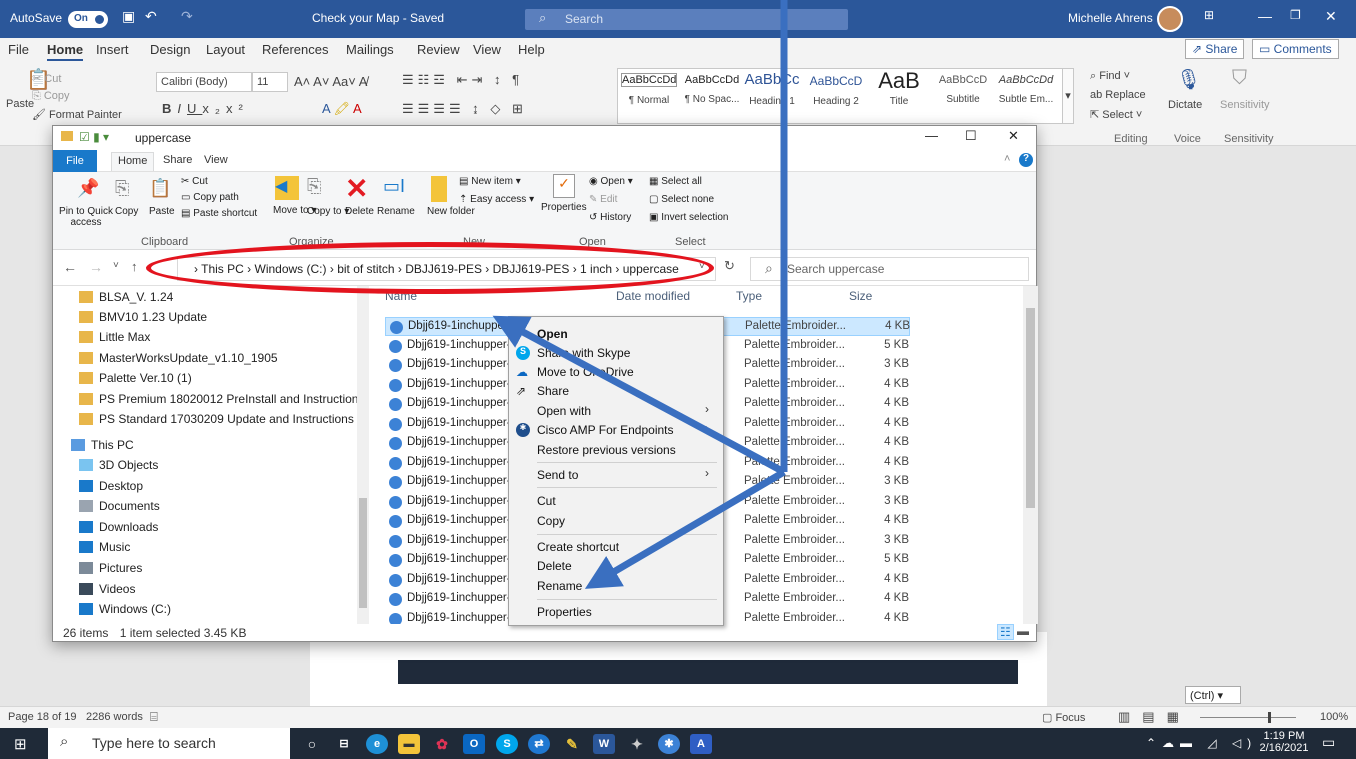 The image size is (1356, 759). I want to click on menu-item-rename: Rename, so click(559, 586).